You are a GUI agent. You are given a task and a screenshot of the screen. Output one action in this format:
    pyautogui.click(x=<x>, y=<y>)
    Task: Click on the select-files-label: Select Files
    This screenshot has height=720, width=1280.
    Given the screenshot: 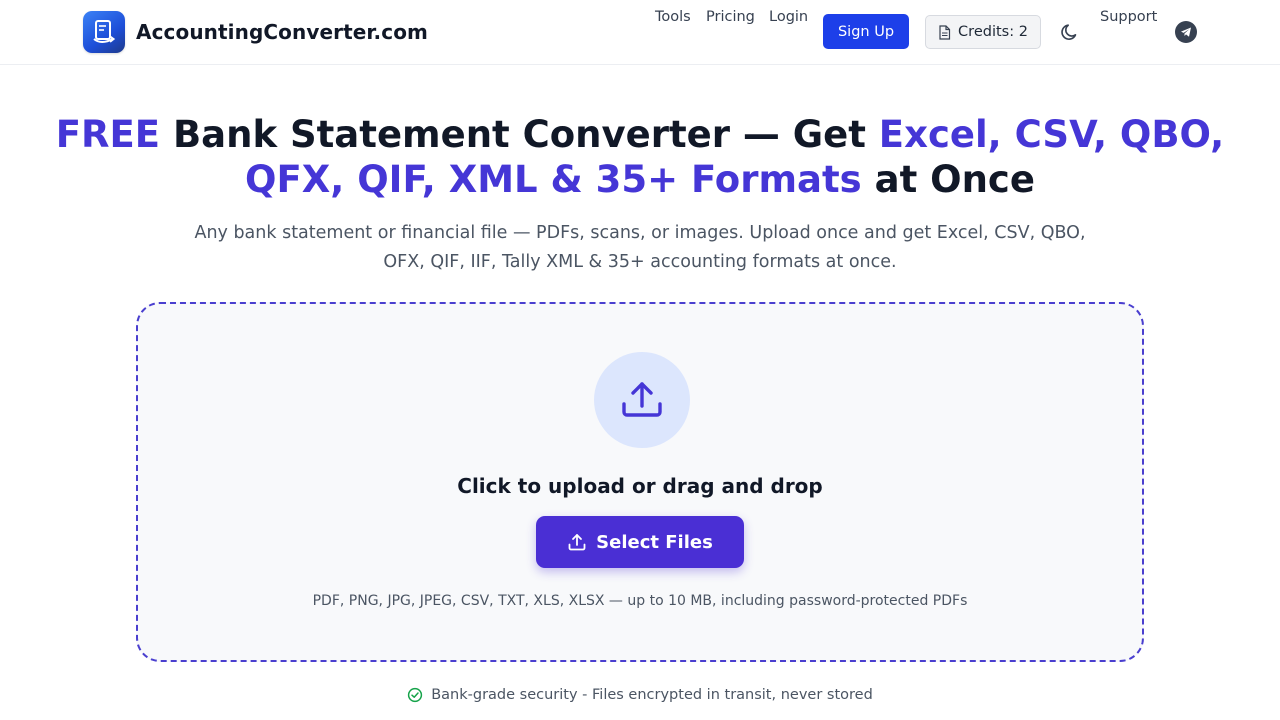 What is the action you would take?
    pyautogui.click(x=654, y=542)
    